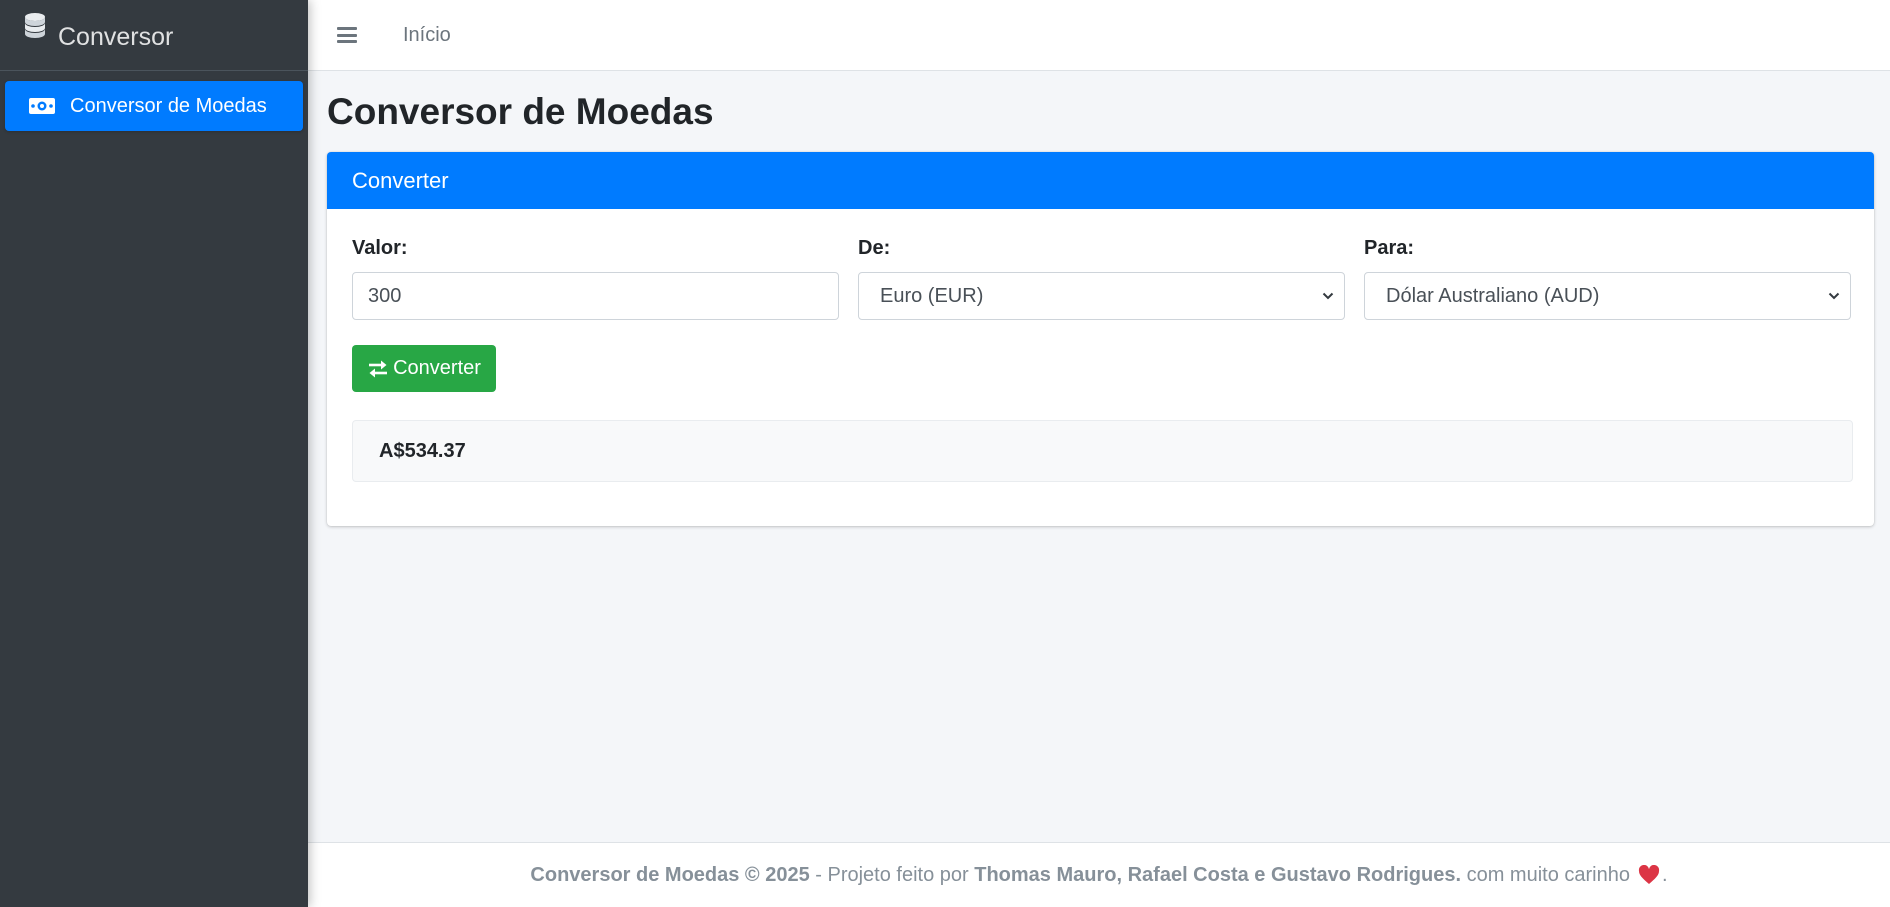 The image size is (1890, 907). I want to click on amount-label: Valor:, so click(380, 248).